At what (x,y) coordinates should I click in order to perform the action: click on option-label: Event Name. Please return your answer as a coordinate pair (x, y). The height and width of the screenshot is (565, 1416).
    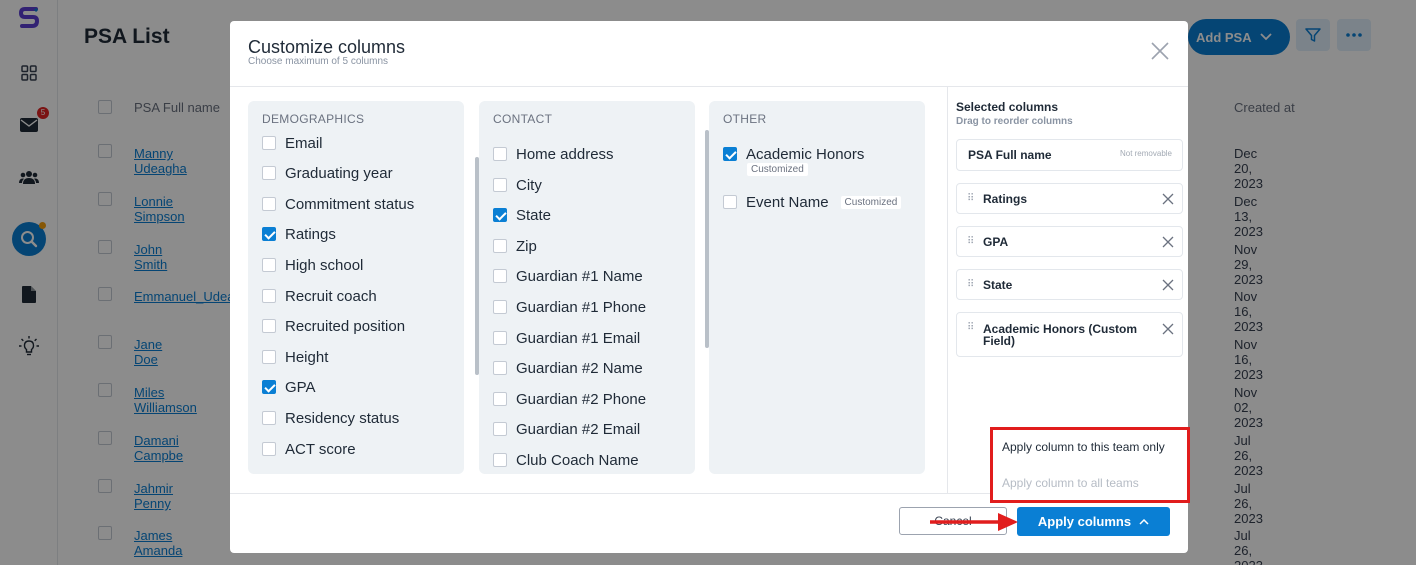
    Looking at the image, I should click on (787, 202).